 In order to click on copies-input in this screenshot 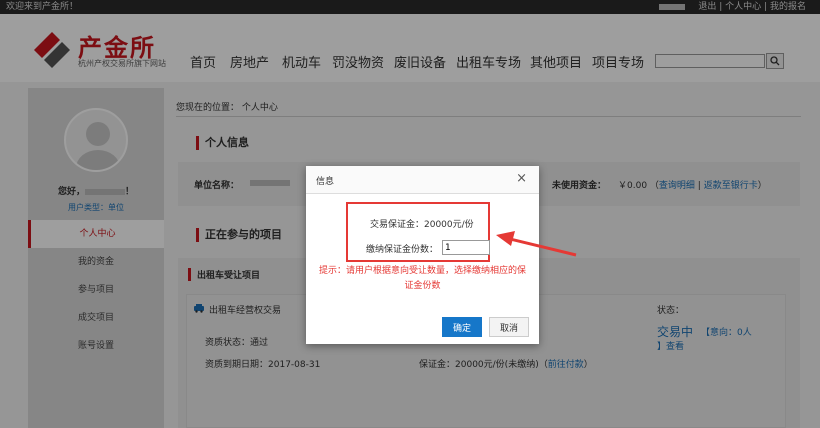, I will do `click(466, 247)`.